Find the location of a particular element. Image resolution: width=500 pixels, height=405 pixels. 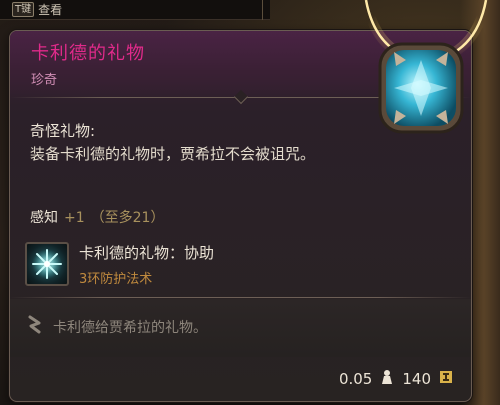

stat-name: 感知 is located at coordinates (44, 218).